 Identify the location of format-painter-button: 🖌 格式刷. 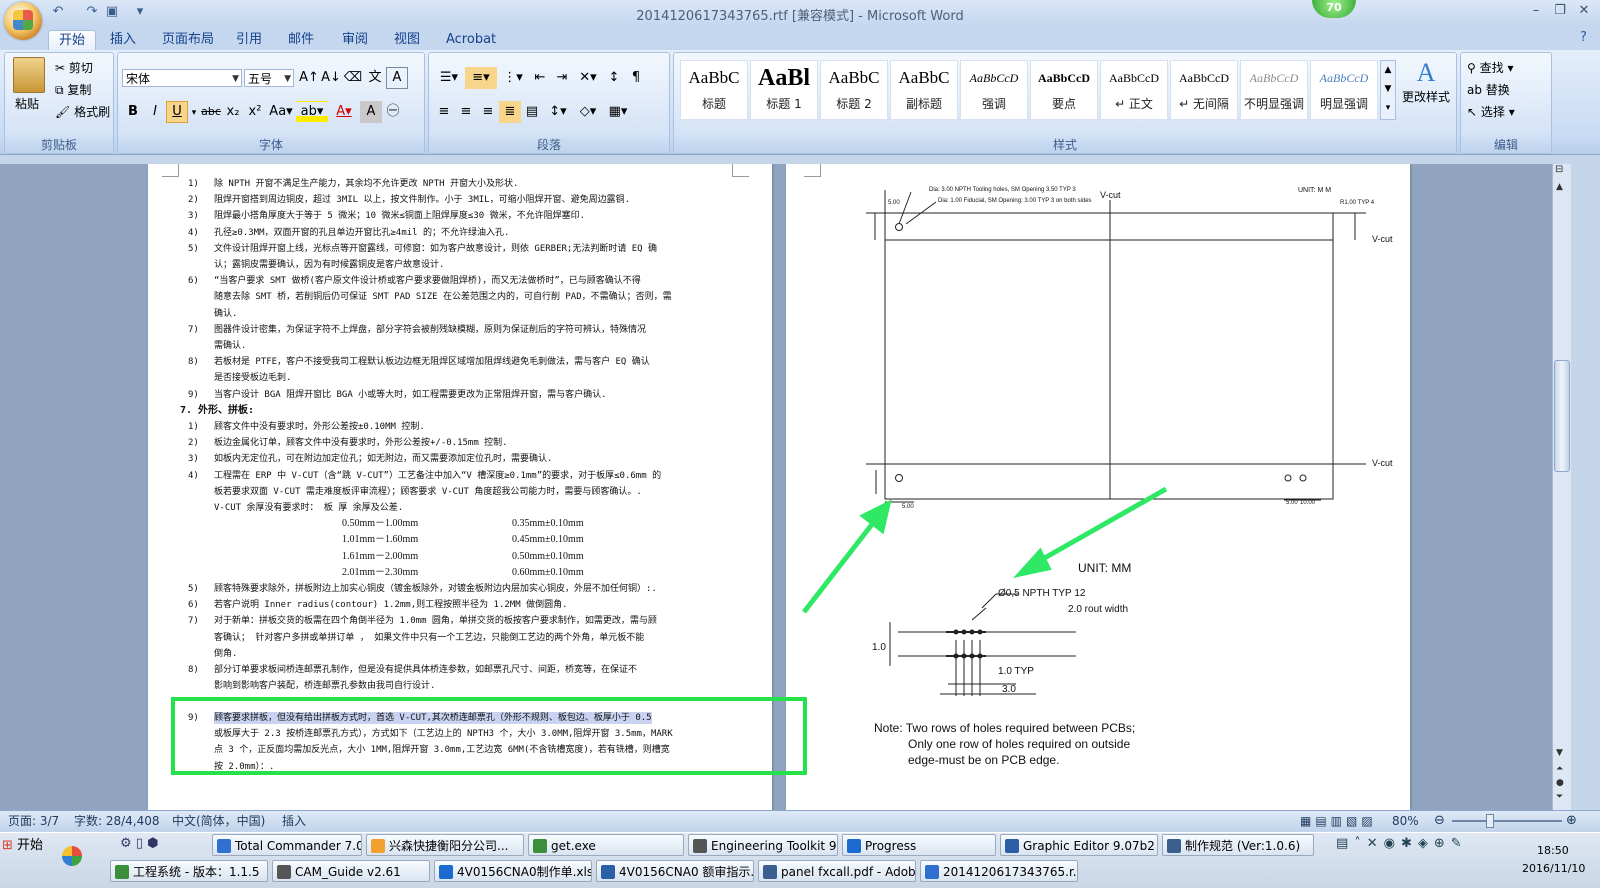
(82, 111).